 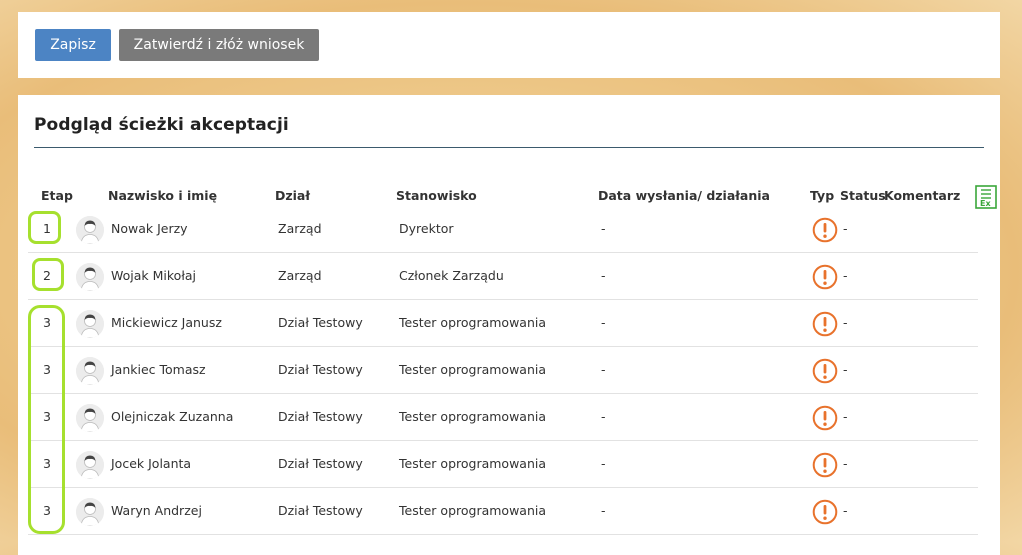 I want to click on column-header-status: Status, so click(x=863, y=195).